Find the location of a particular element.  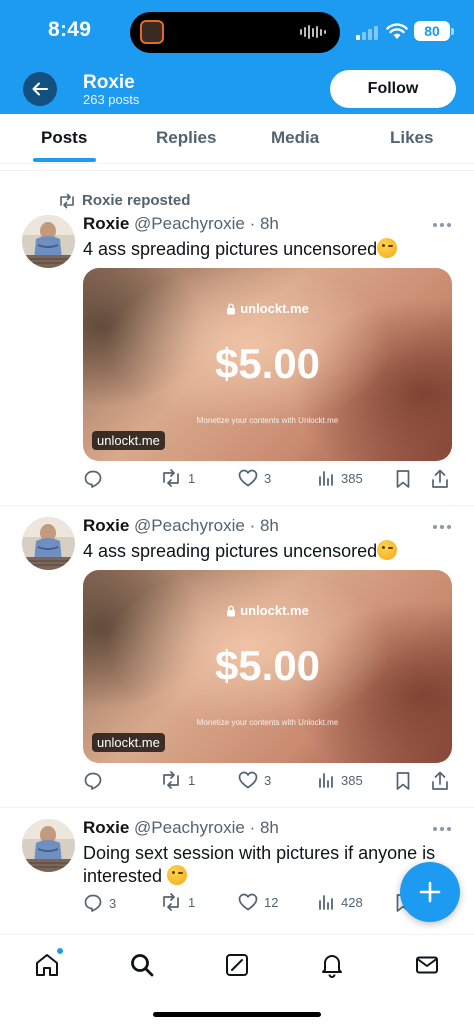

status-time: 8:49 is located at coordinates (70, 29).